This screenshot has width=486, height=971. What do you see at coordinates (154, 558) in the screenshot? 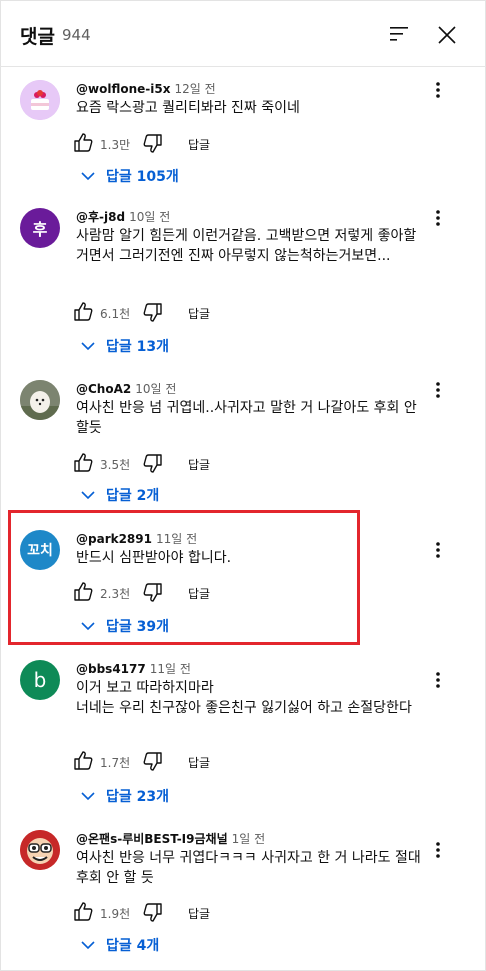
I see `comment-text: 반드시 심판받아야 합니다.` at bounding box center [154, 558].